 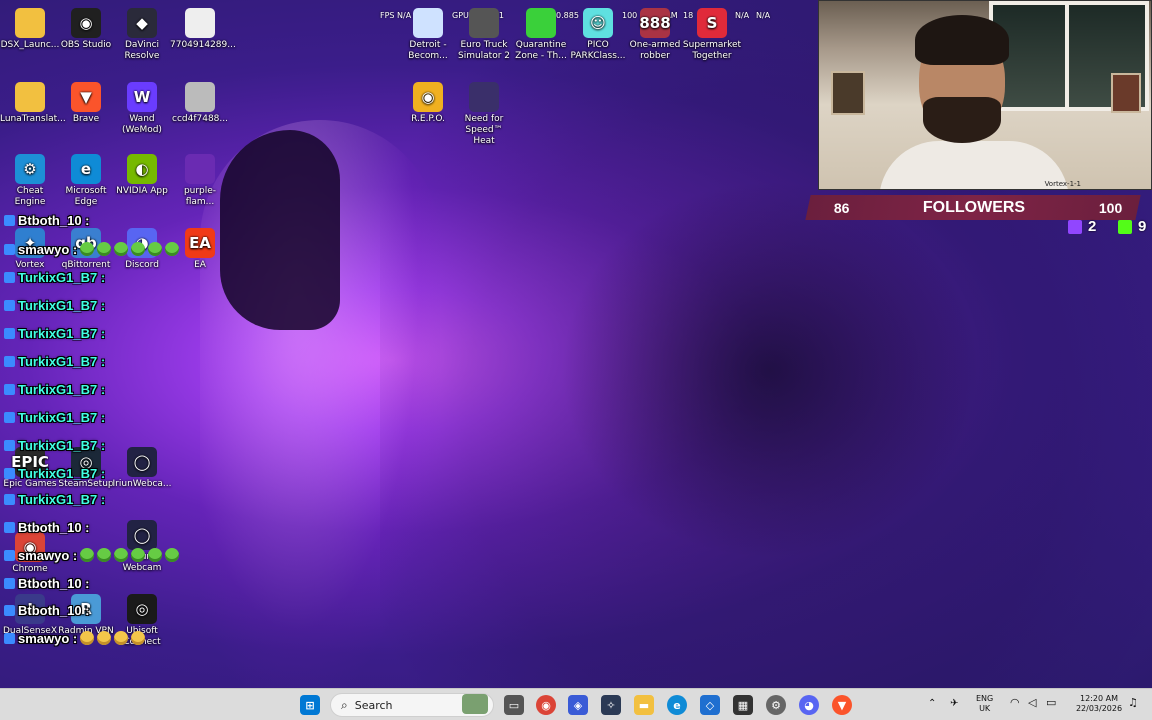 What do you see at coordinates (142, 124) in the screenshot?
I see `desktop-icon-label: Wand (WeMod)` at bounding box center [142, 124].